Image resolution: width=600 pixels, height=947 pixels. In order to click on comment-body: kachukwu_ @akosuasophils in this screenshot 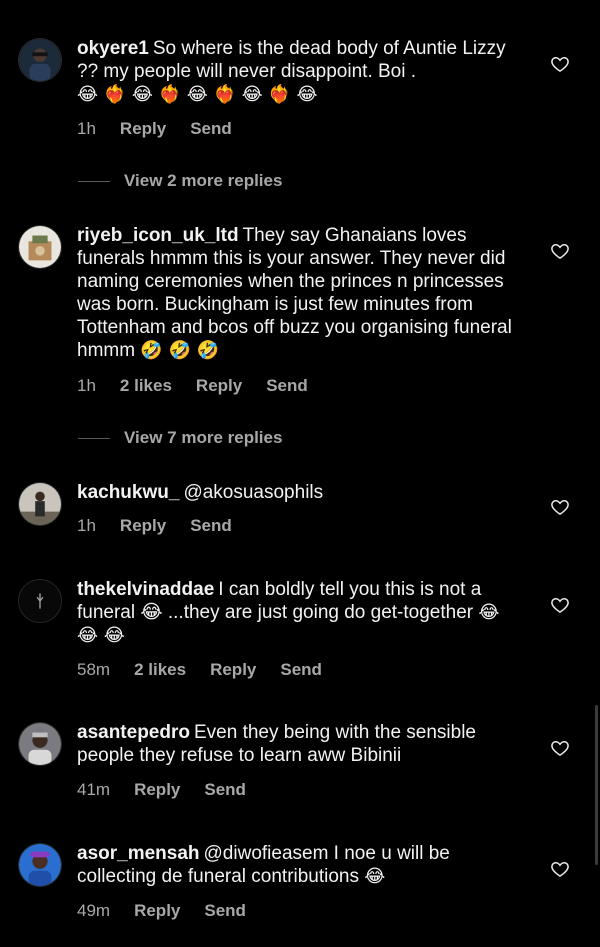, I will do `click(297, 492)`.